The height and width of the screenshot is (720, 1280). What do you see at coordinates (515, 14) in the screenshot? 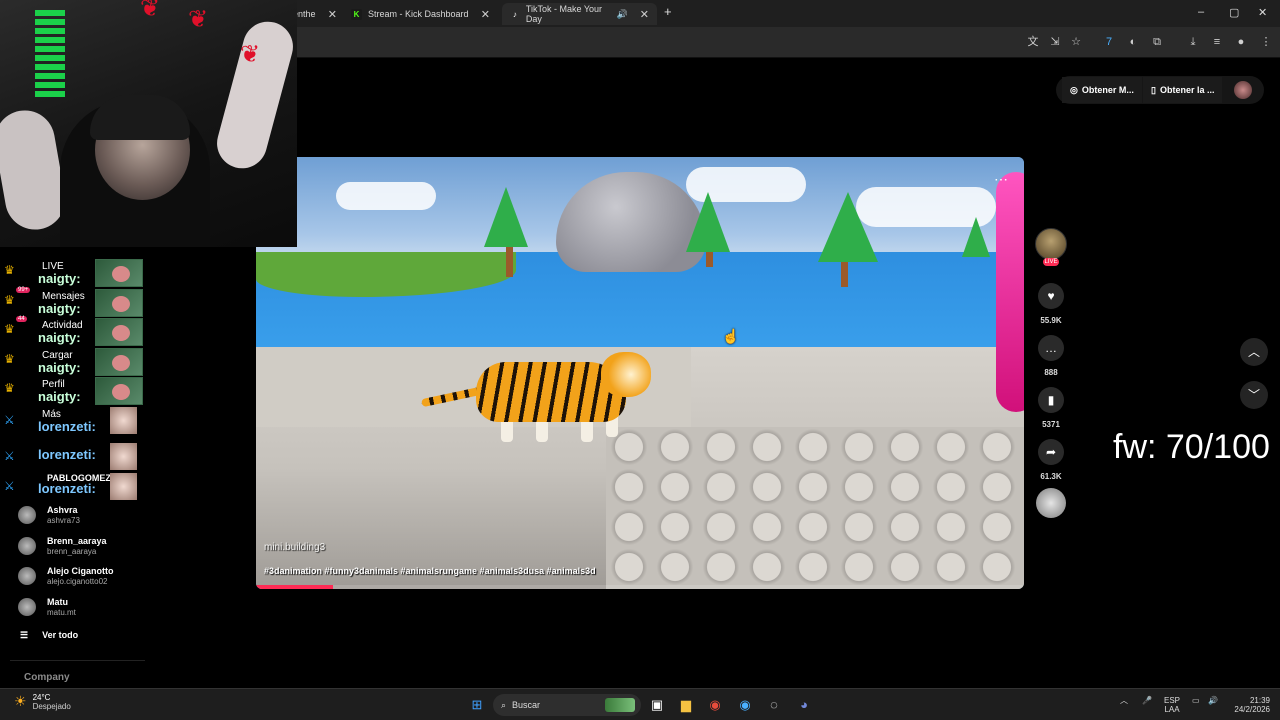
I see `tiktok-icon: ♪` at bounding box center [515, 14].